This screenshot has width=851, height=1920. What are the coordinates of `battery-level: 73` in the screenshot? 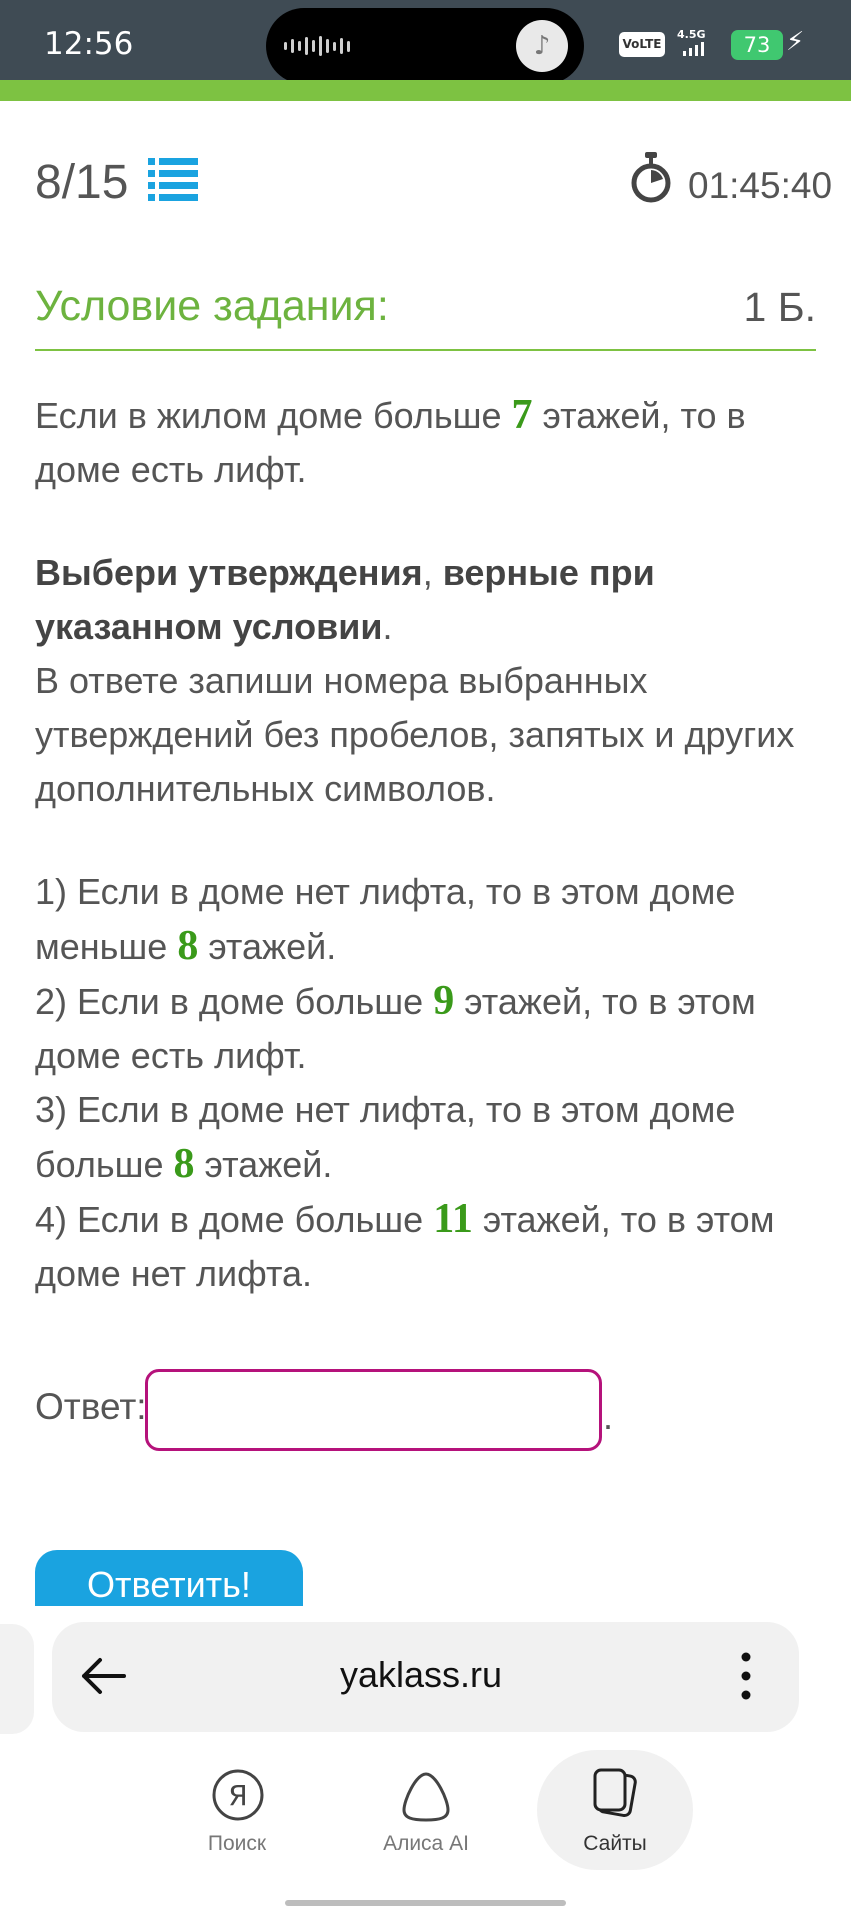 It's located at (757, 45).